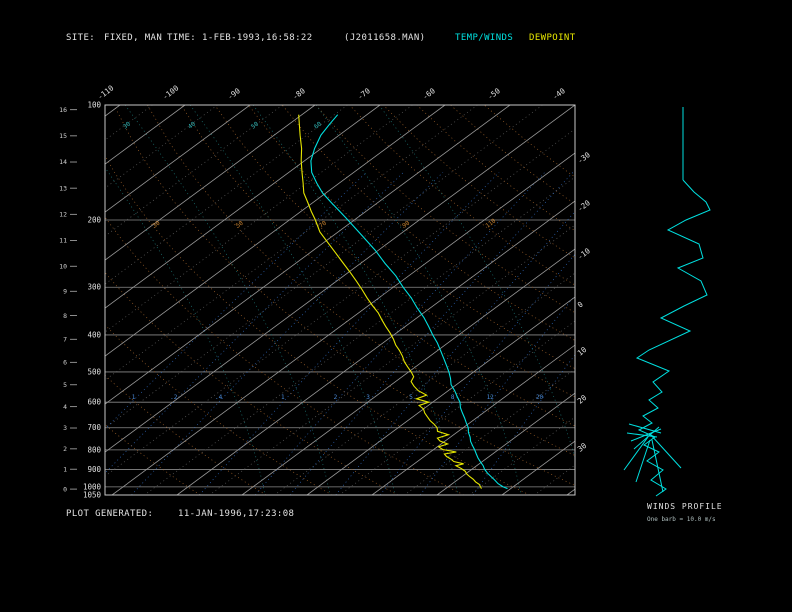 The image size is (792, 612). What do you see at coordinates (192, 125) in the screenshot?
I see `svg-text: 40` at bounding box center [192, 125].